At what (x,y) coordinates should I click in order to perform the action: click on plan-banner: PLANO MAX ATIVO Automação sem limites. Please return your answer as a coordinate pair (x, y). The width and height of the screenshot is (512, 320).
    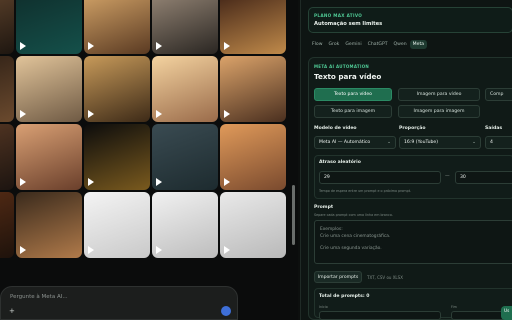
    Looking at the image, I should click on (410, 20).